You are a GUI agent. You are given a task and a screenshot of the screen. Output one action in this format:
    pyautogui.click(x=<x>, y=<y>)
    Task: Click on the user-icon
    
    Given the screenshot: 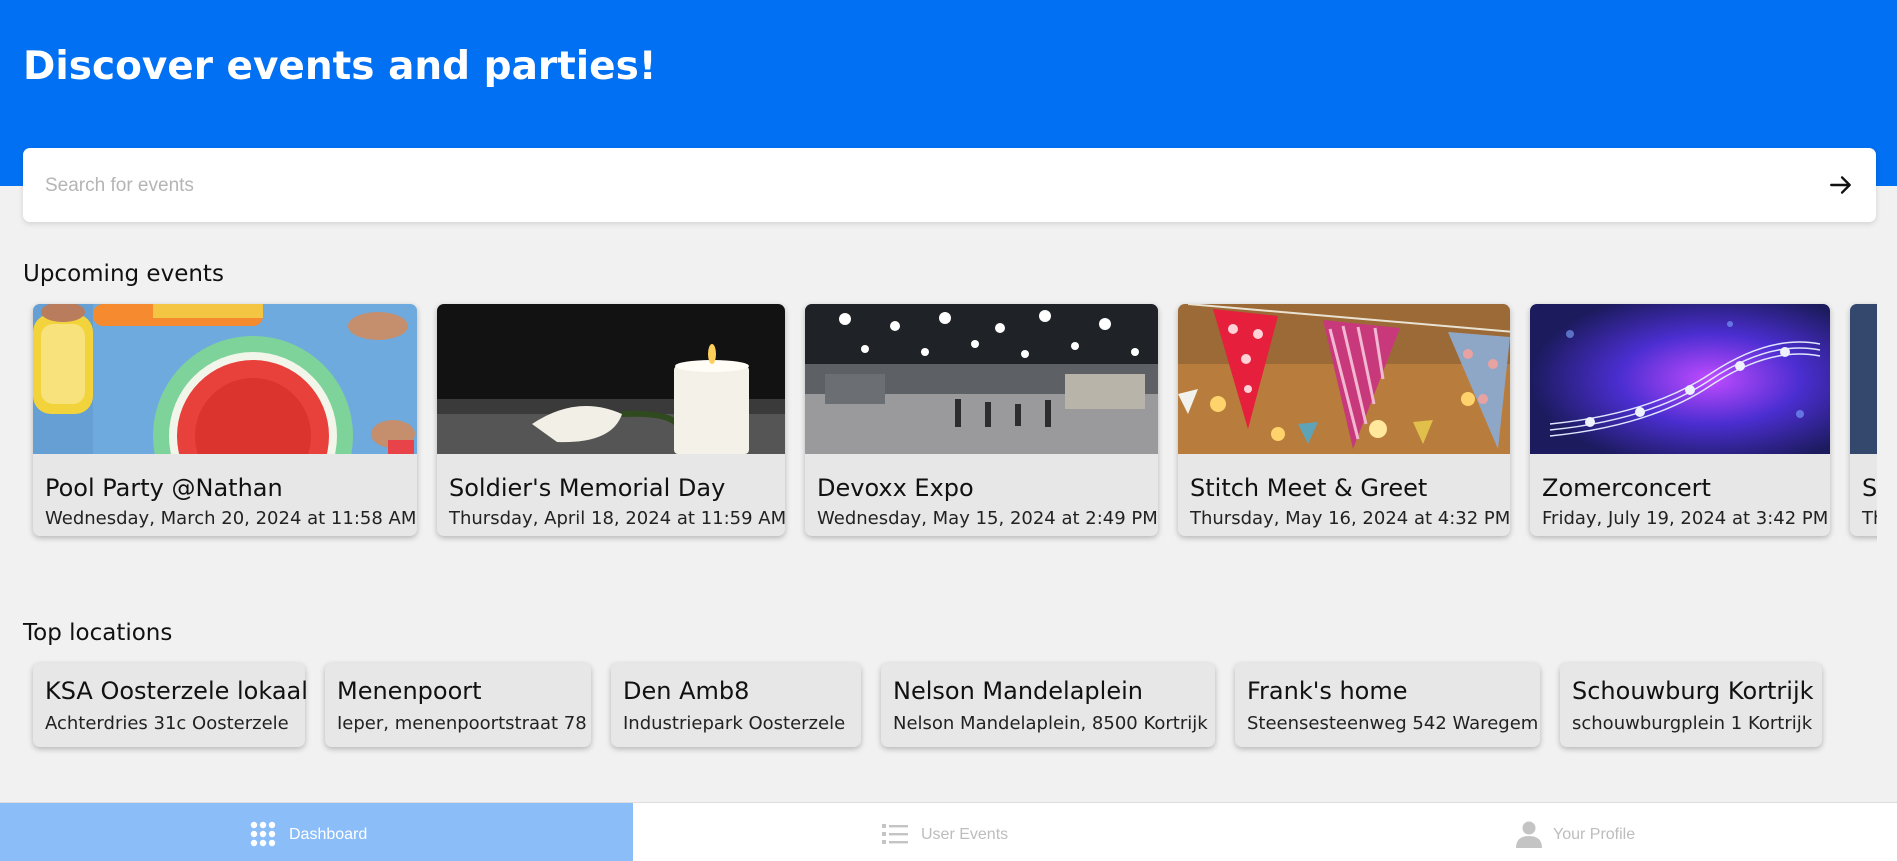 What is the action you would take?
    pyautogui.click(x=1529, y=834)
    